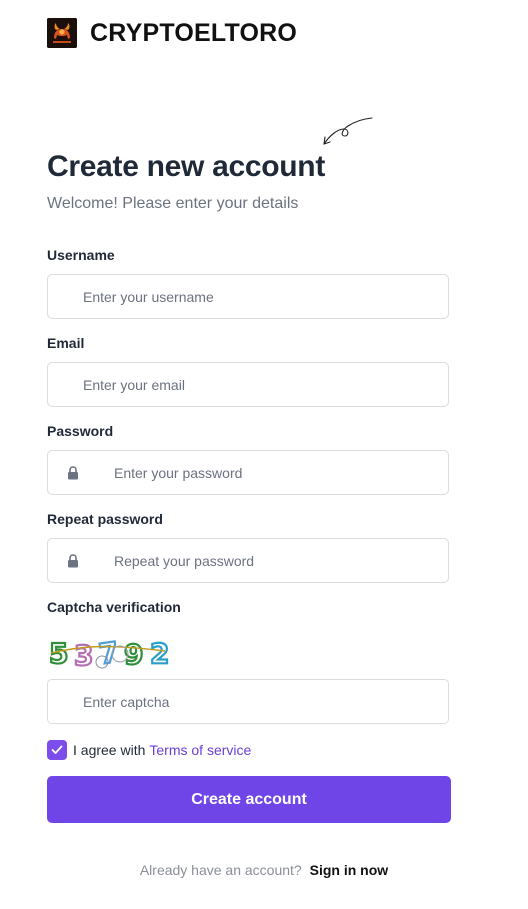 This screenshot has height=909, width=528. I want to click on svg-text: 7, so click(109, 653).